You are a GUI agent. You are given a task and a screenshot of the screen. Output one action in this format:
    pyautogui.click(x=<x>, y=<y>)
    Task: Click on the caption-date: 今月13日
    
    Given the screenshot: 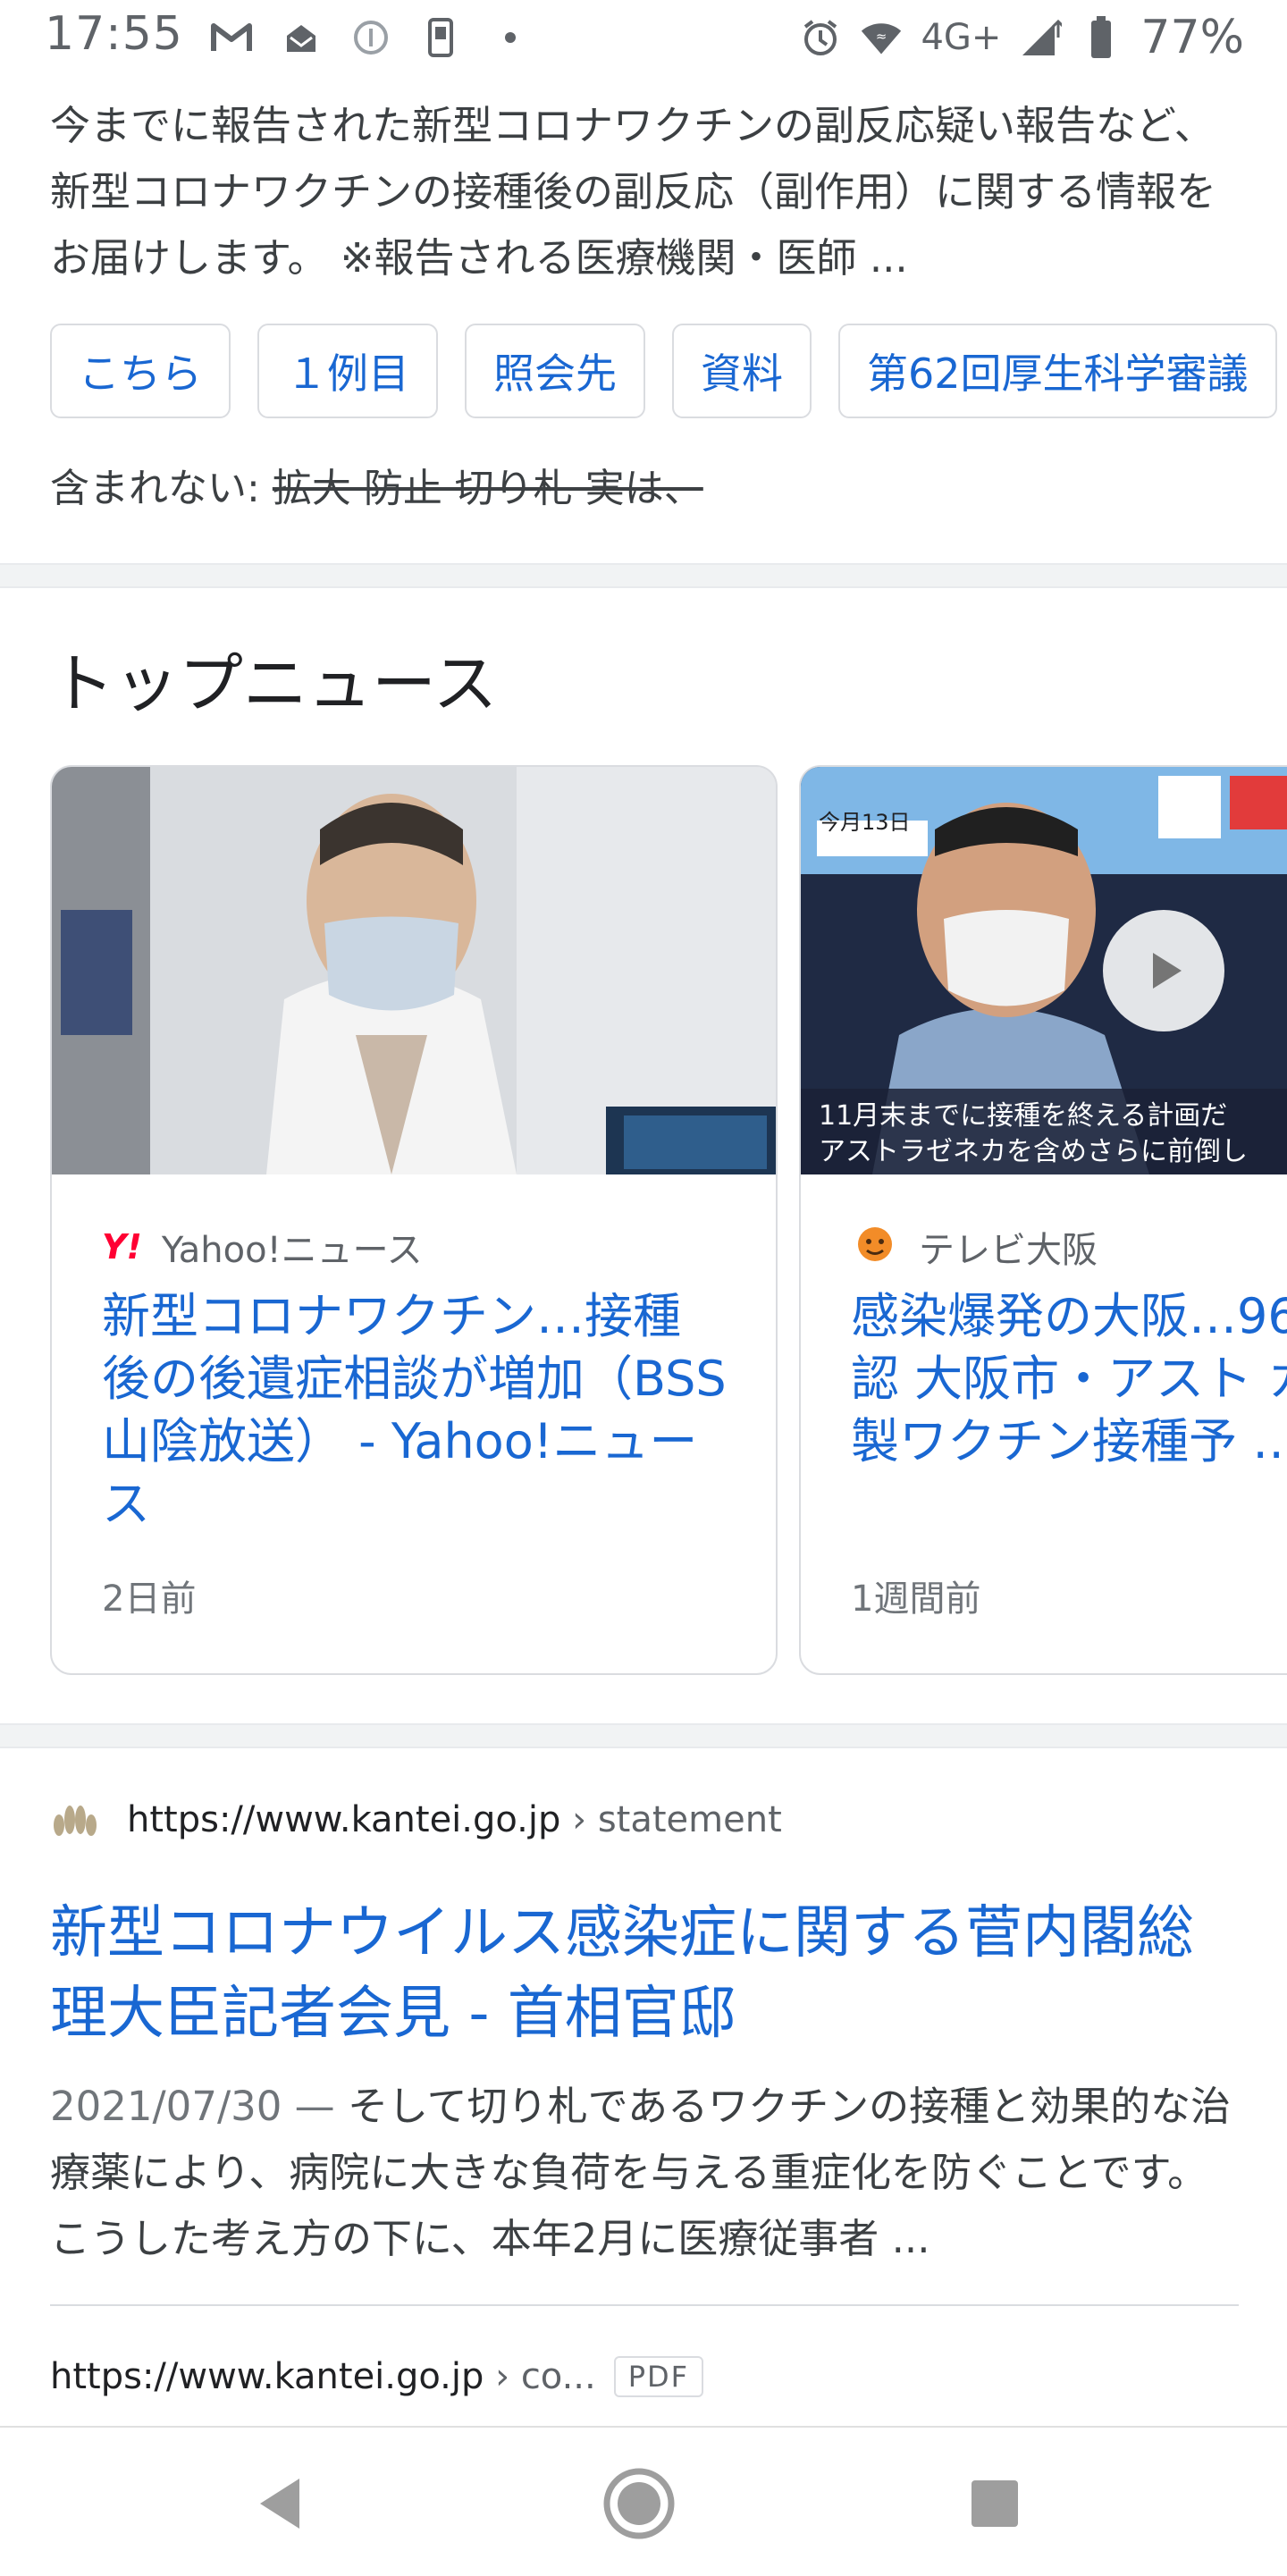 What is the action you would take?
    pyautogui.click(x=865, y=823)
    